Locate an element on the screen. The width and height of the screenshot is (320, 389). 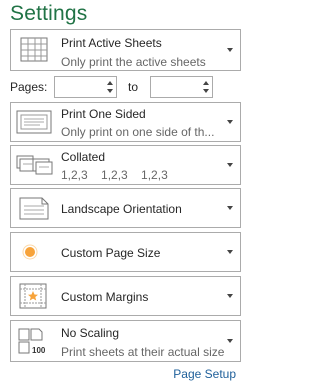
sheets-grid-icon is located at coordinates (34, 49).